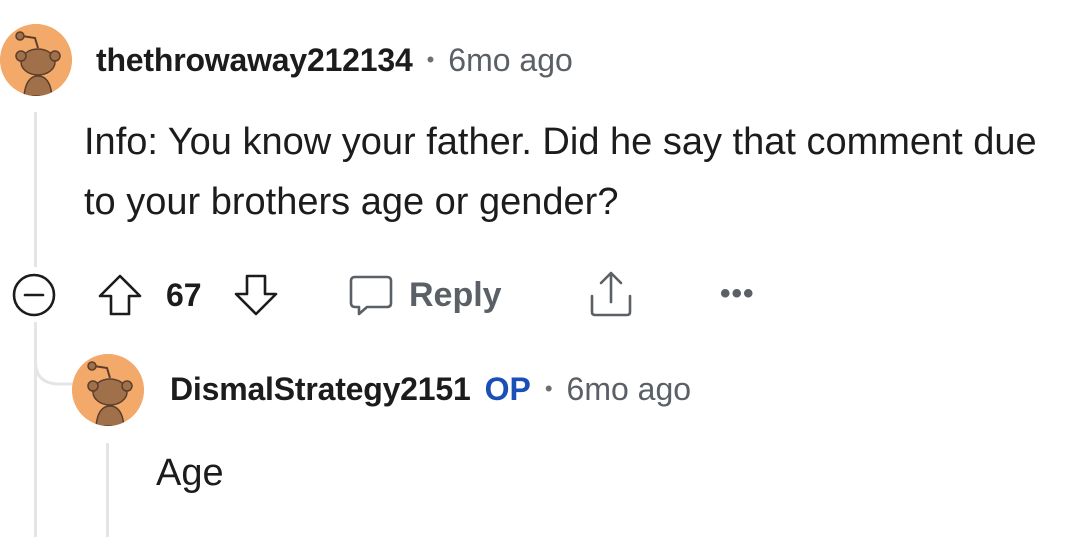 The height and width of the screenshot is (537, 1080). I want to click on downvote-button, so click(256, 295).